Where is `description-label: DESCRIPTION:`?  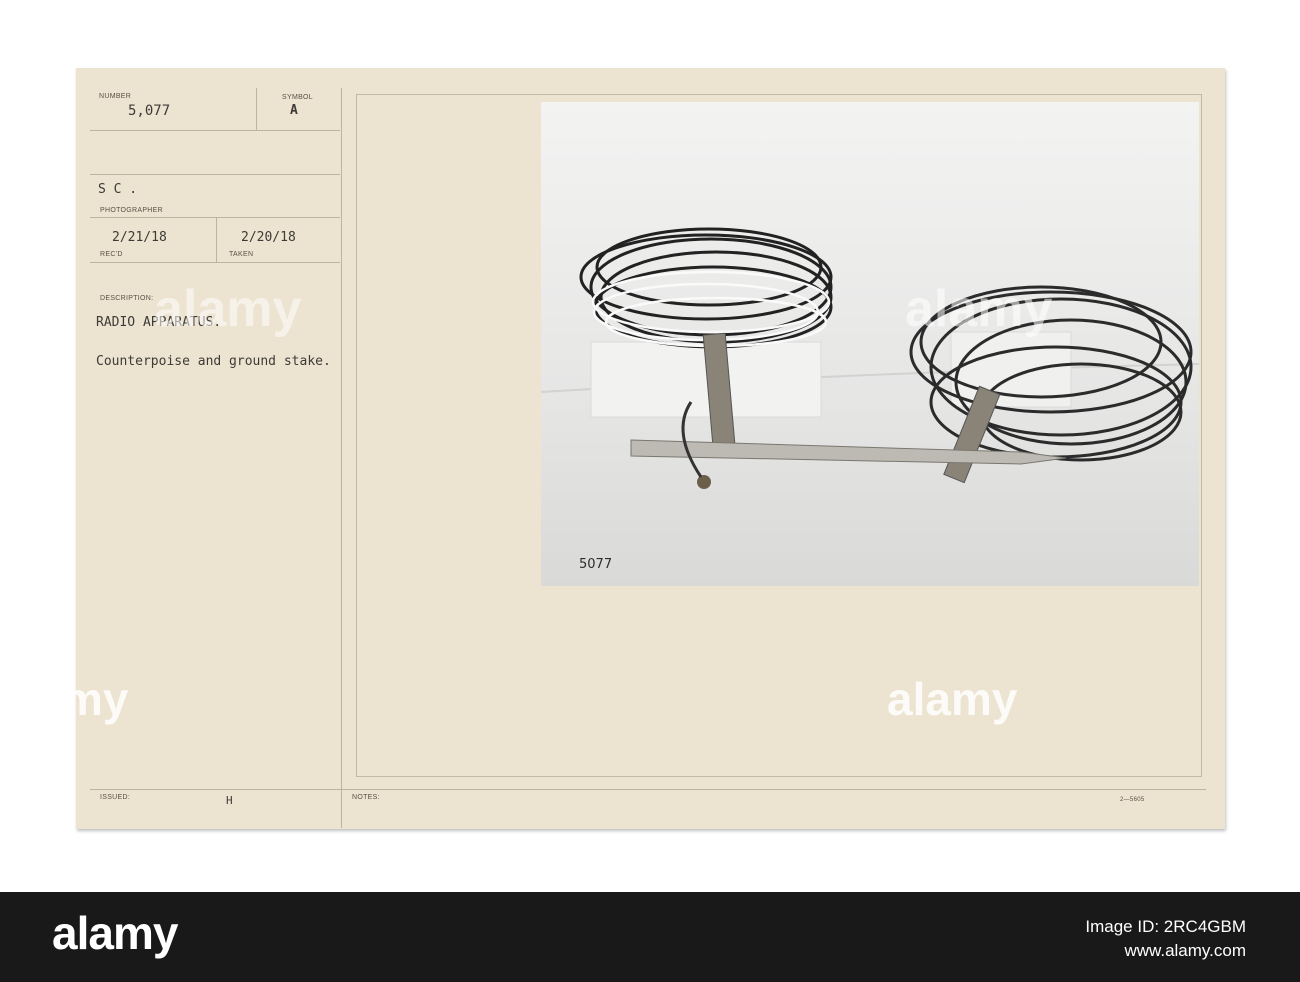
description-label: DESCRIPTION: is located at coordinates (127, 298).